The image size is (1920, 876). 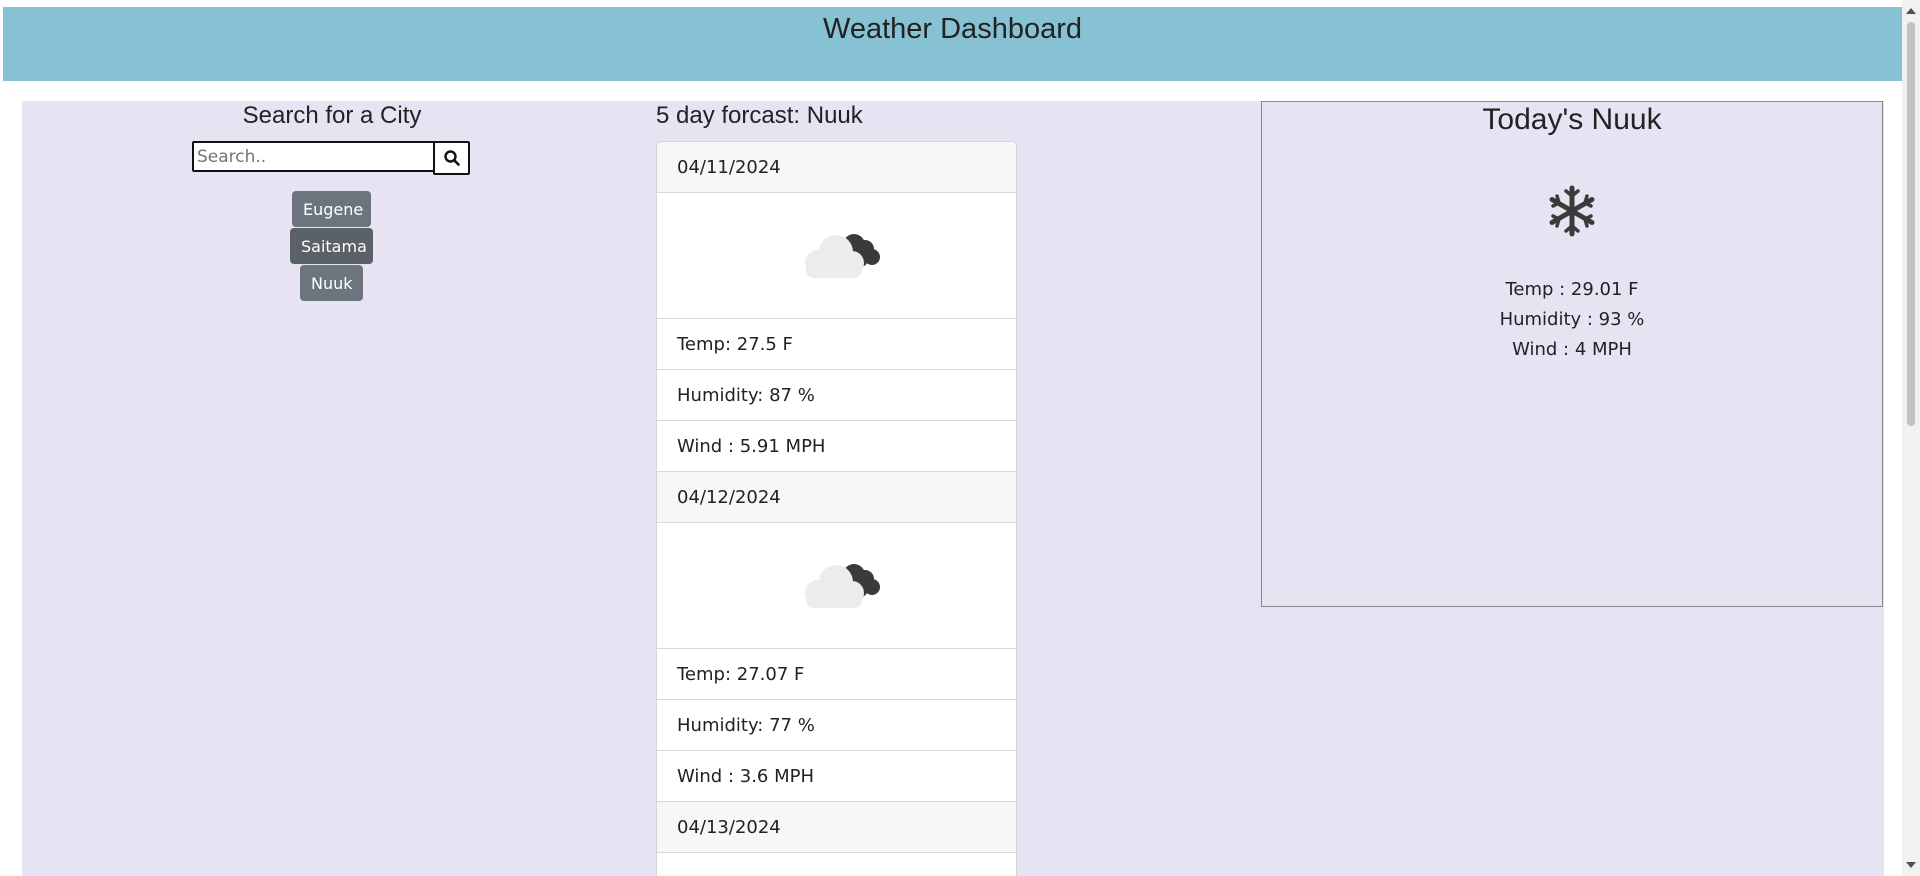 What do you see at coordinates (836, 497) in the screenshot?
I see `forecast-date: 04/12/2024` at bounding box center [836, 497].